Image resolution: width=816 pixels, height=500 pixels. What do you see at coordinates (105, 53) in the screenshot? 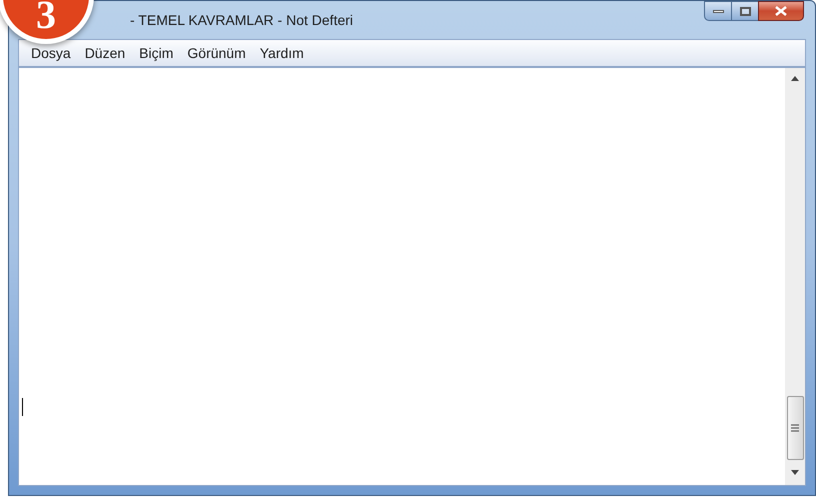
I see `menu-item: Düzen` at bounding box center [105, 53].